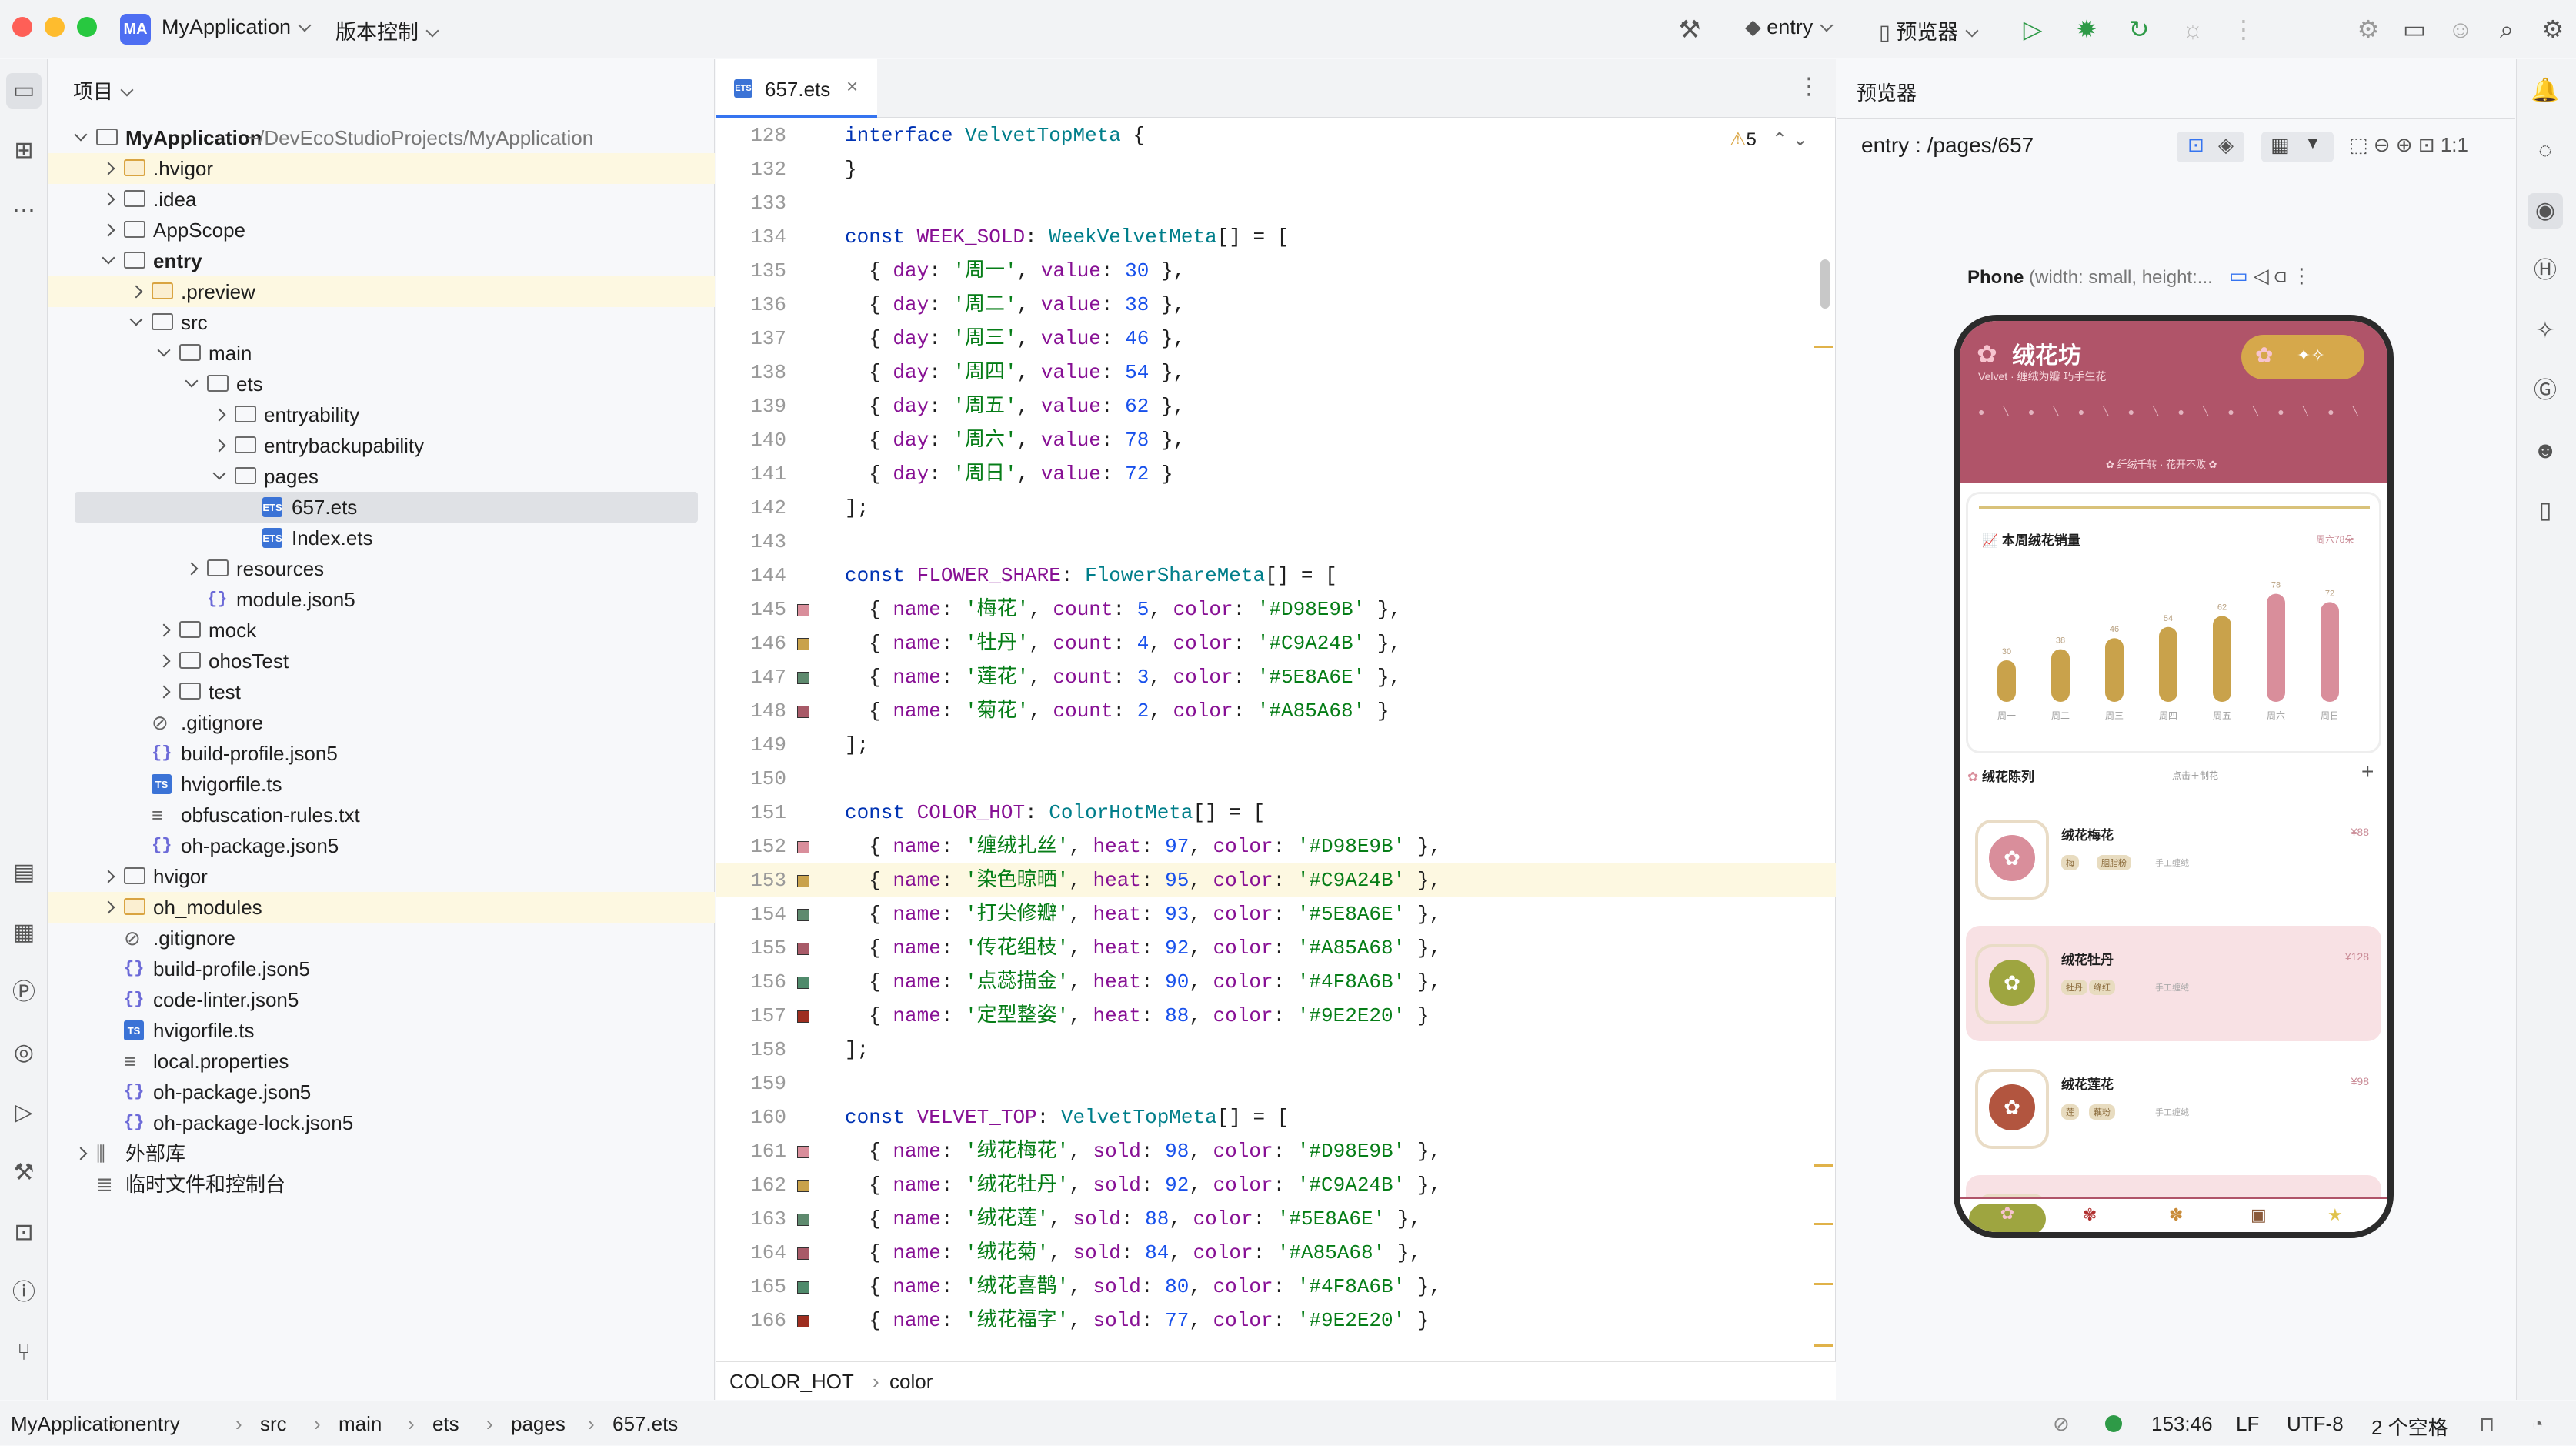 This screenshot has width=2576, height=1446. What do you see at coordinates (237, 27) in the screenshot?
I see `project-selector: MyApplication` at bounding box center [237, 27].